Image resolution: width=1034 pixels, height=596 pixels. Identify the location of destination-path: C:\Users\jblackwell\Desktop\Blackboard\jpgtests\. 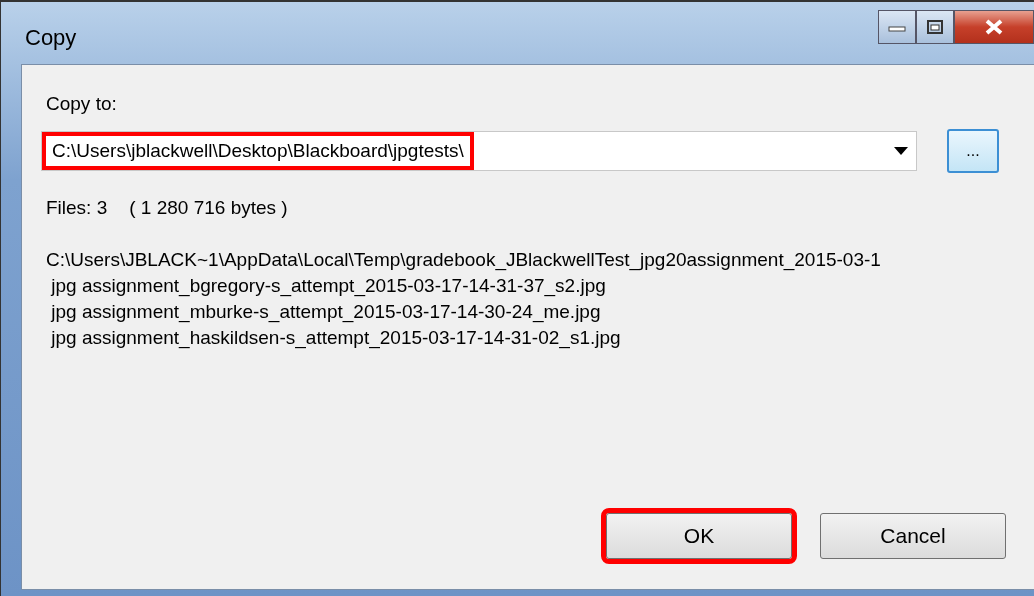
(258, 151).